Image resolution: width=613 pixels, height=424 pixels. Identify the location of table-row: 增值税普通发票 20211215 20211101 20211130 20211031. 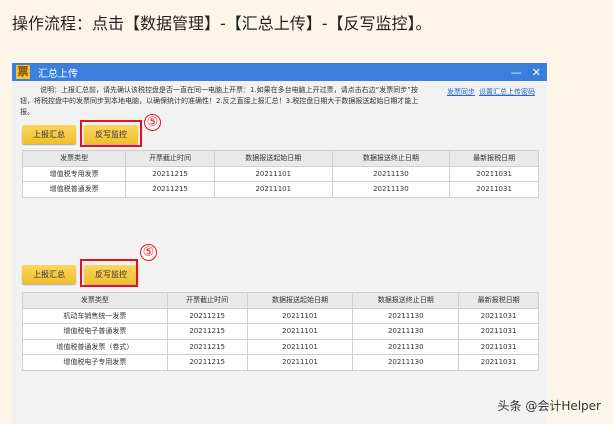
(280, 189).